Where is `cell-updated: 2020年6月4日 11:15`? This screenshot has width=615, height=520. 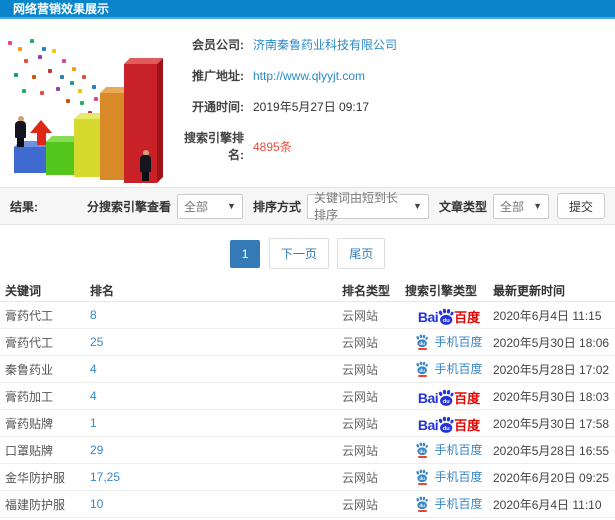 cell-updated: 2020年6月4日 11:15 is located at coordinates (547, 315).